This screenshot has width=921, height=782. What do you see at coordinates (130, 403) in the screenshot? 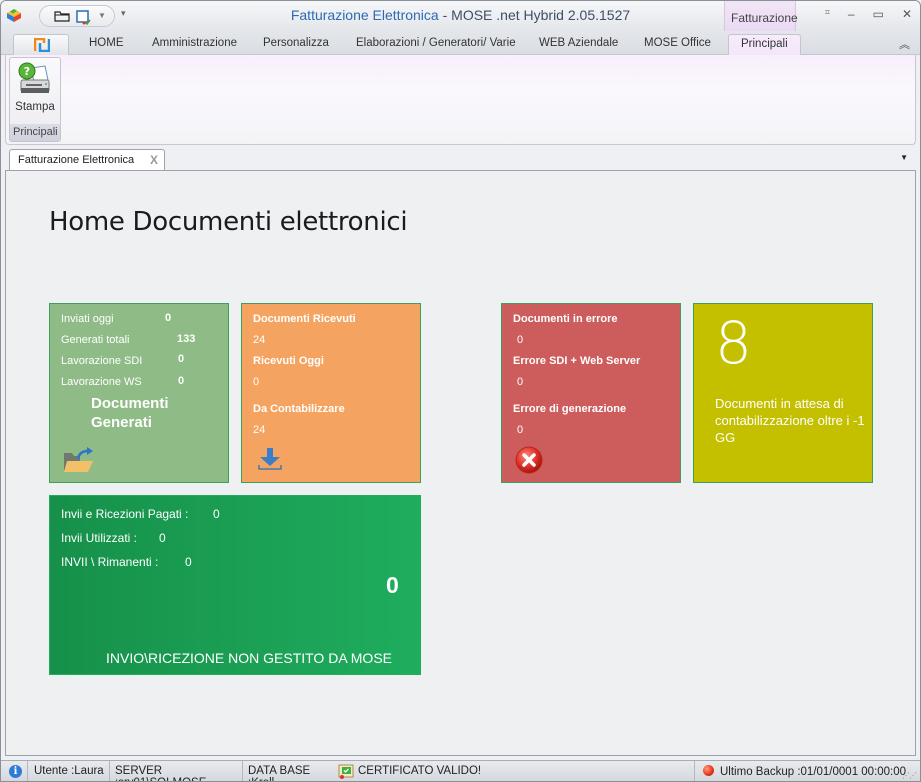
I see `tile-title-line1: Documenti` at bounding box center [130, 403].